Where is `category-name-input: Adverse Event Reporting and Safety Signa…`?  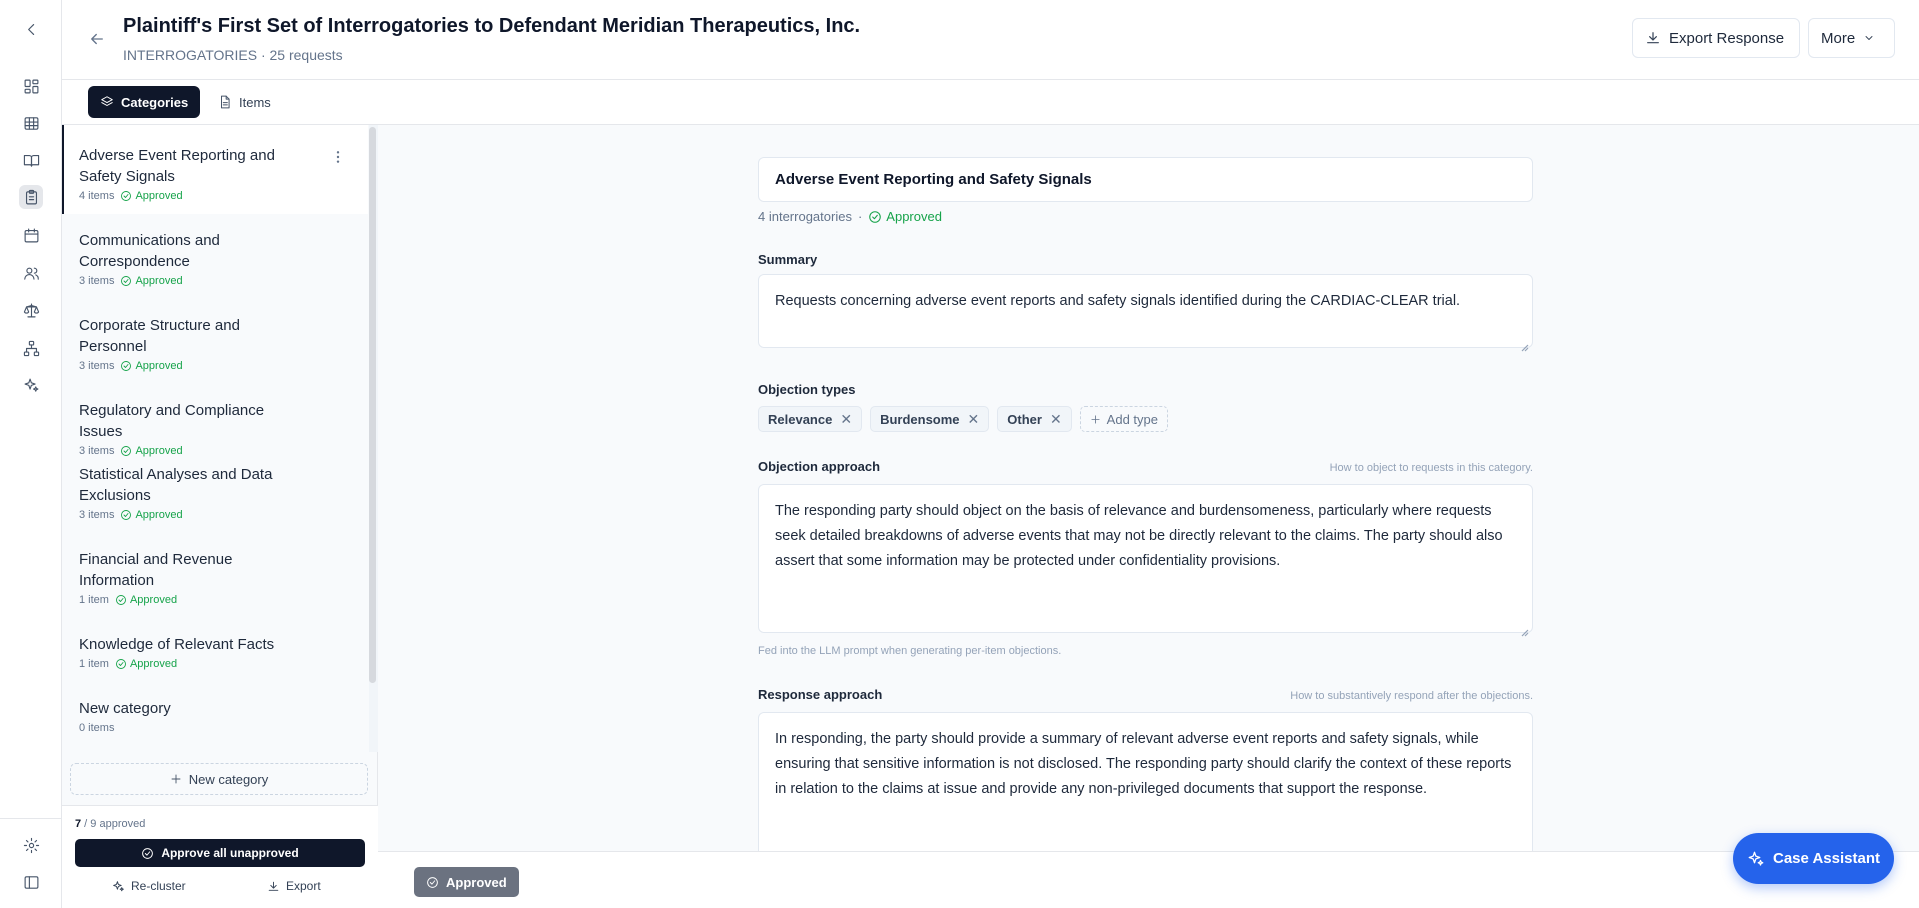 category-name-input: Adverse Event Reporting and Safety Signa… is located at coordinates (1145, 179).